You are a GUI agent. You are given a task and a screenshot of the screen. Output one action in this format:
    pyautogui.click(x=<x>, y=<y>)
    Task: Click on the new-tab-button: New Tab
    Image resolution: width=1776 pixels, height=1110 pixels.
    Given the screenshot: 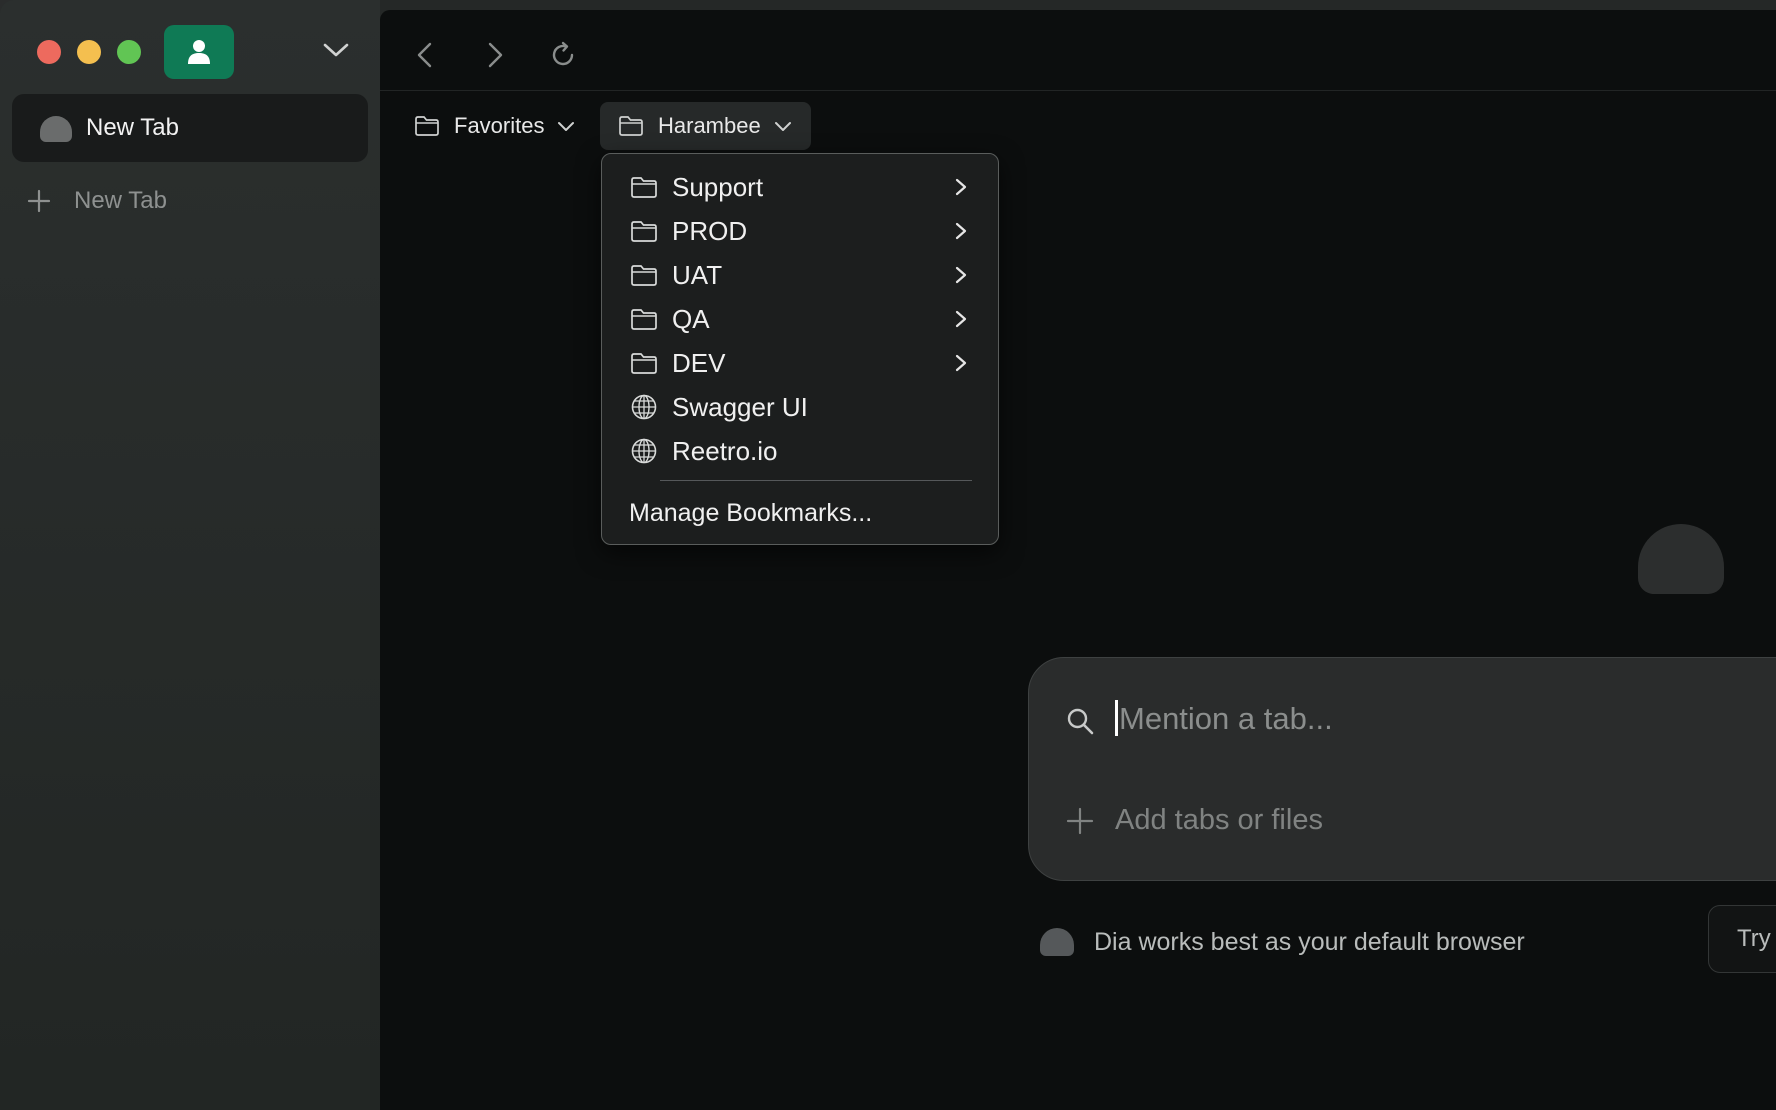 What is the action you would take?
    pyautogui.click(x=96, y=201)
    